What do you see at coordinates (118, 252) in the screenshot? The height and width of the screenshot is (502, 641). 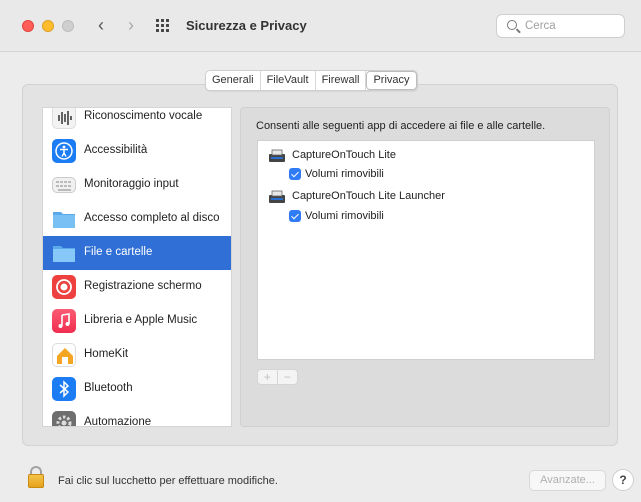 I see `sidebar-item-label: File e cartelle` at bounding box center [118, 252].